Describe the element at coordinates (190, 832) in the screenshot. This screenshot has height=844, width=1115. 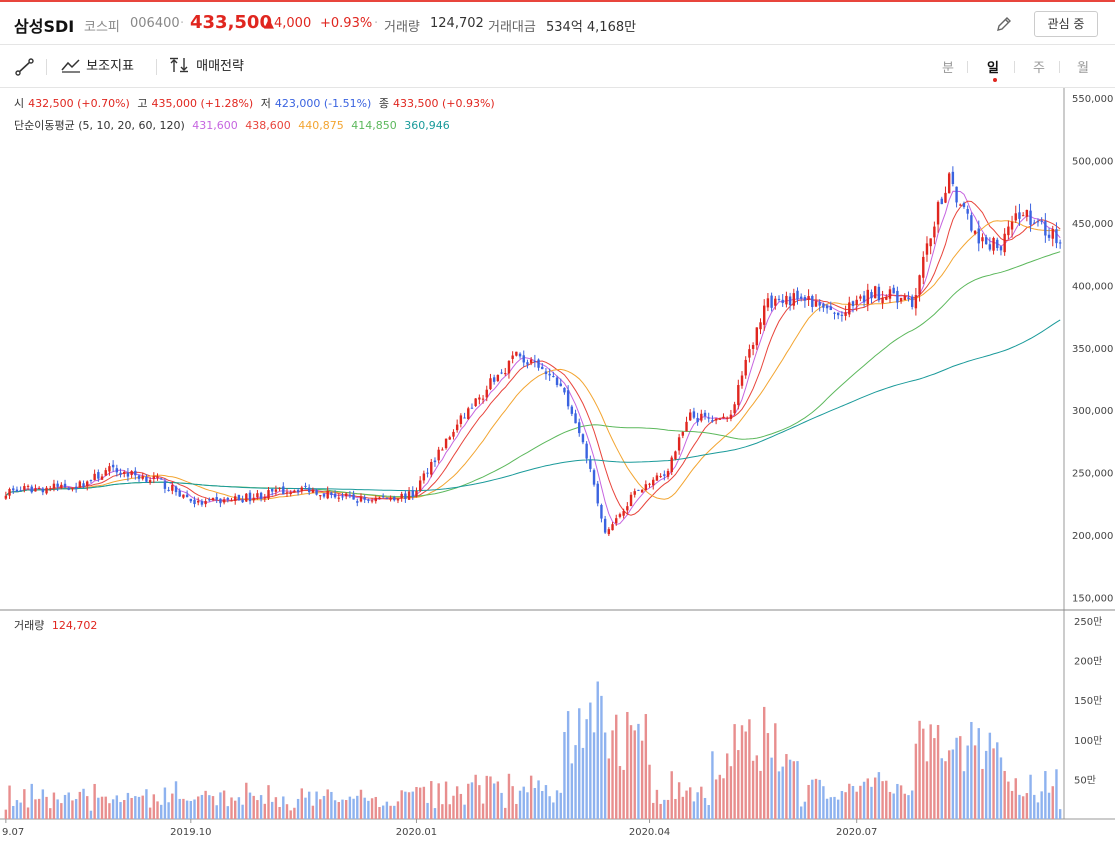
I see `time-tick-label: 2019.10` at that location.